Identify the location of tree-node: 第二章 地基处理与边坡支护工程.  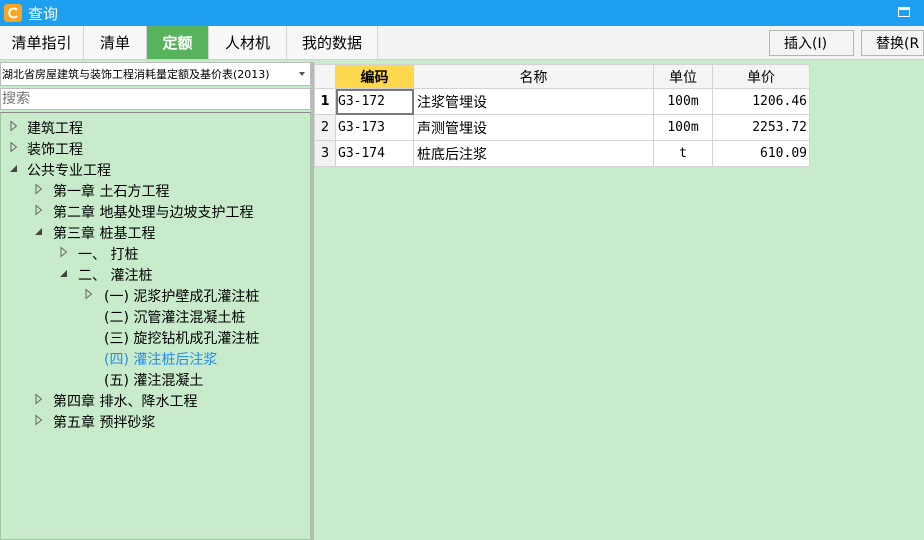
(155, 211).